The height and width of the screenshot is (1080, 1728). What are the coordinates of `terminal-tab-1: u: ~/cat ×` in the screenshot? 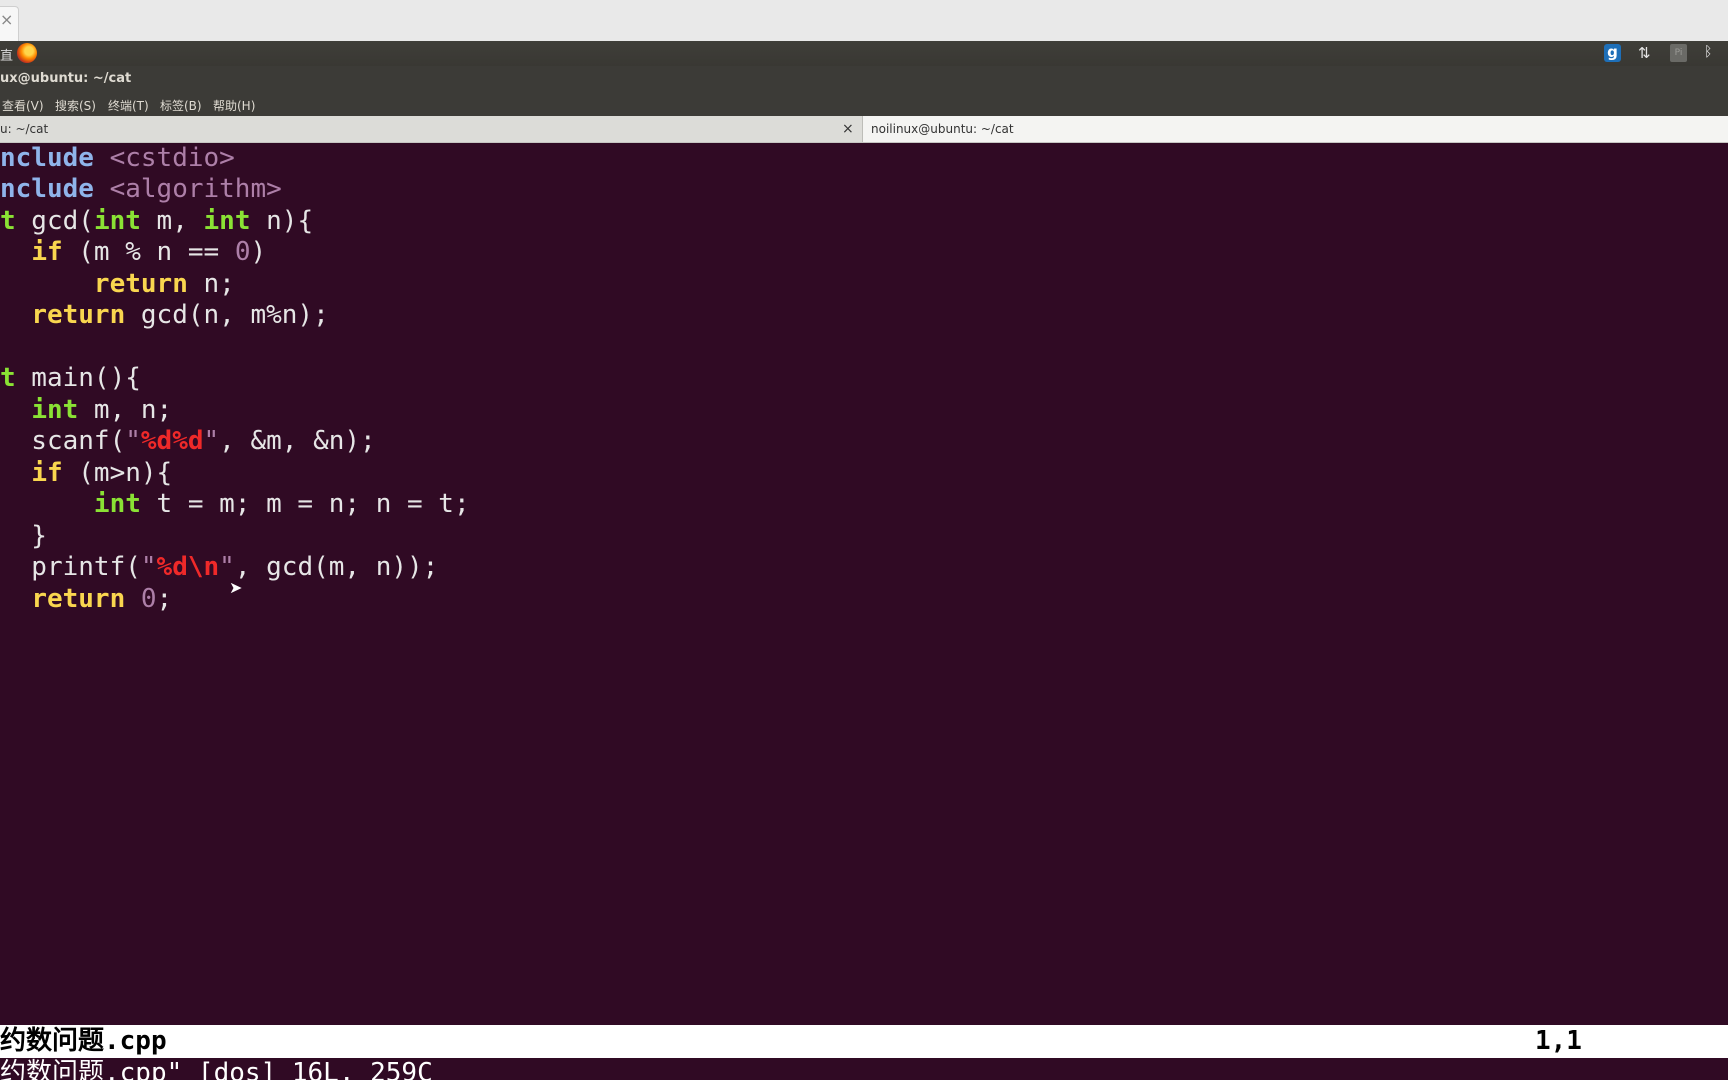 It's located at (431, 129).